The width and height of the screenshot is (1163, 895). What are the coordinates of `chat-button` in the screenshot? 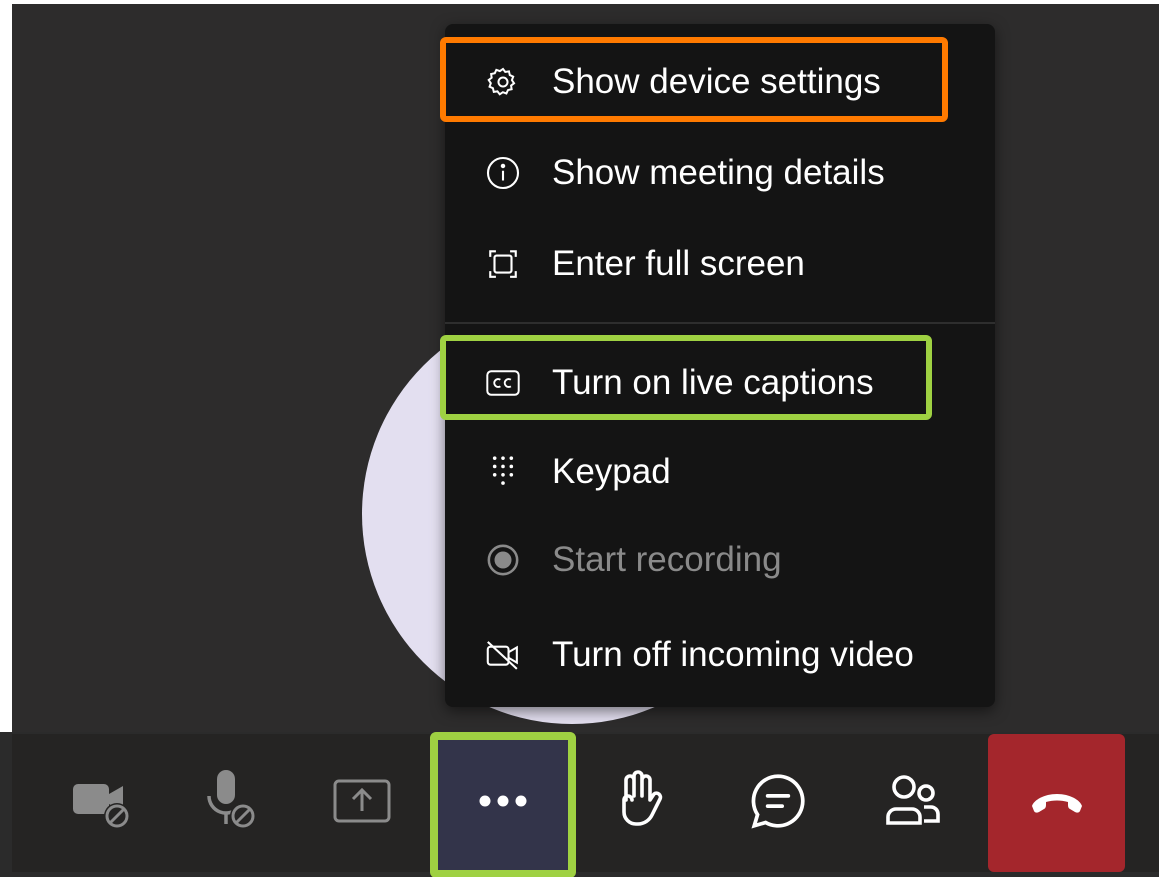 It's located at (778, 803).